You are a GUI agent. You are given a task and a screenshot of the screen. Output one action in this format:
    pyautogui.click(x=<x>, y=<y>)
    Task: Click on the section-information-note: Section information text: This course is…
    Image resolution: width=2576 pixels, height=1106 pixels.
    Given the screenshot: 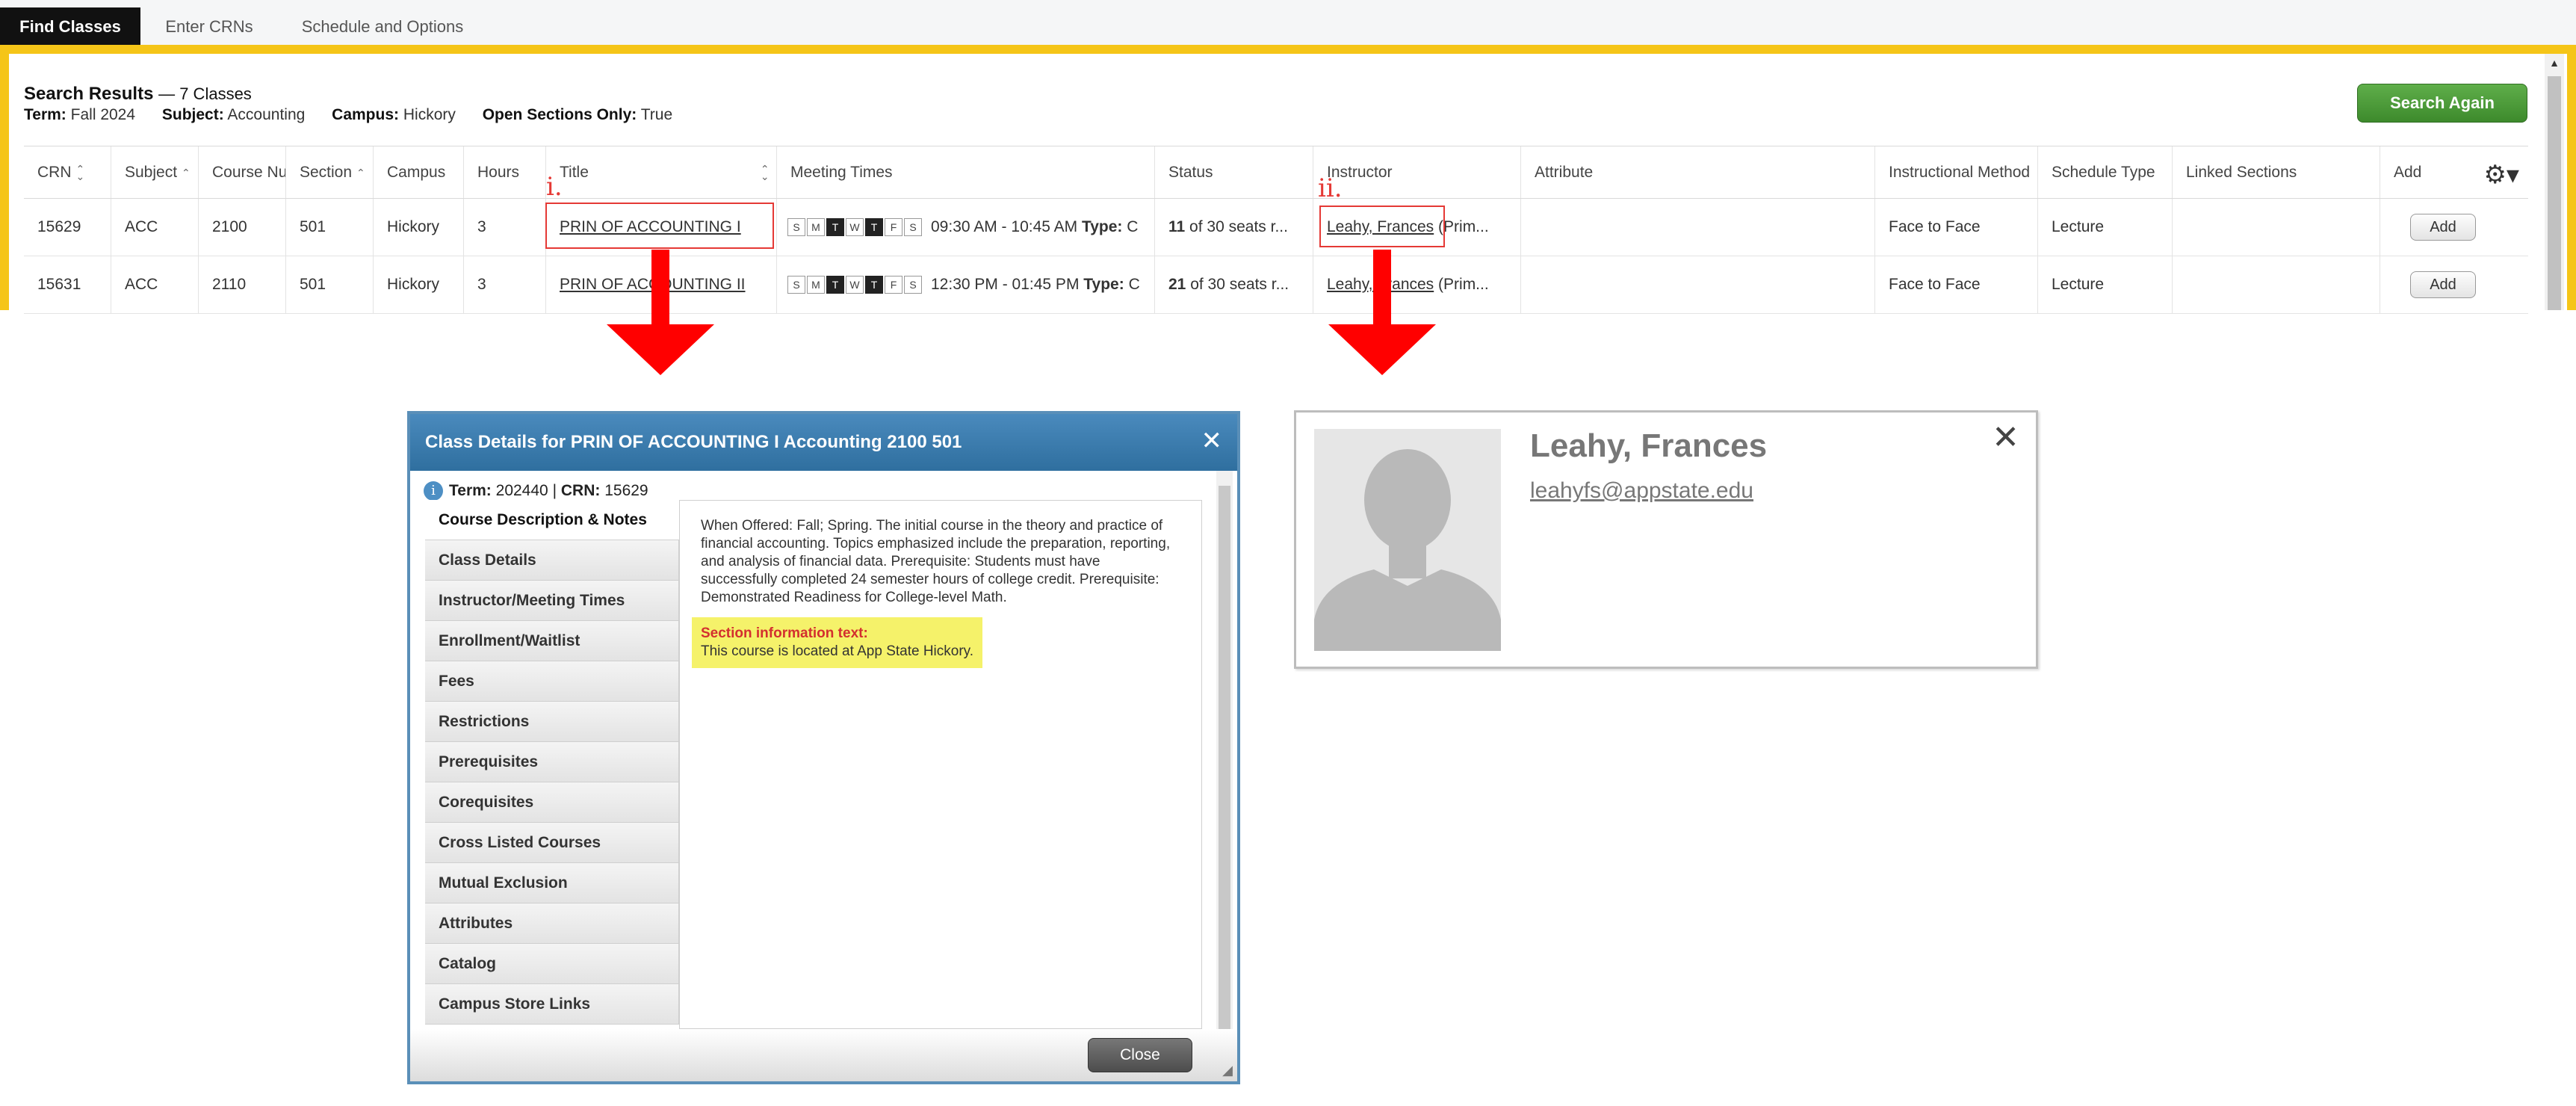 What is the action you would take?
    pyautogui.click(x=837, y=642)
    